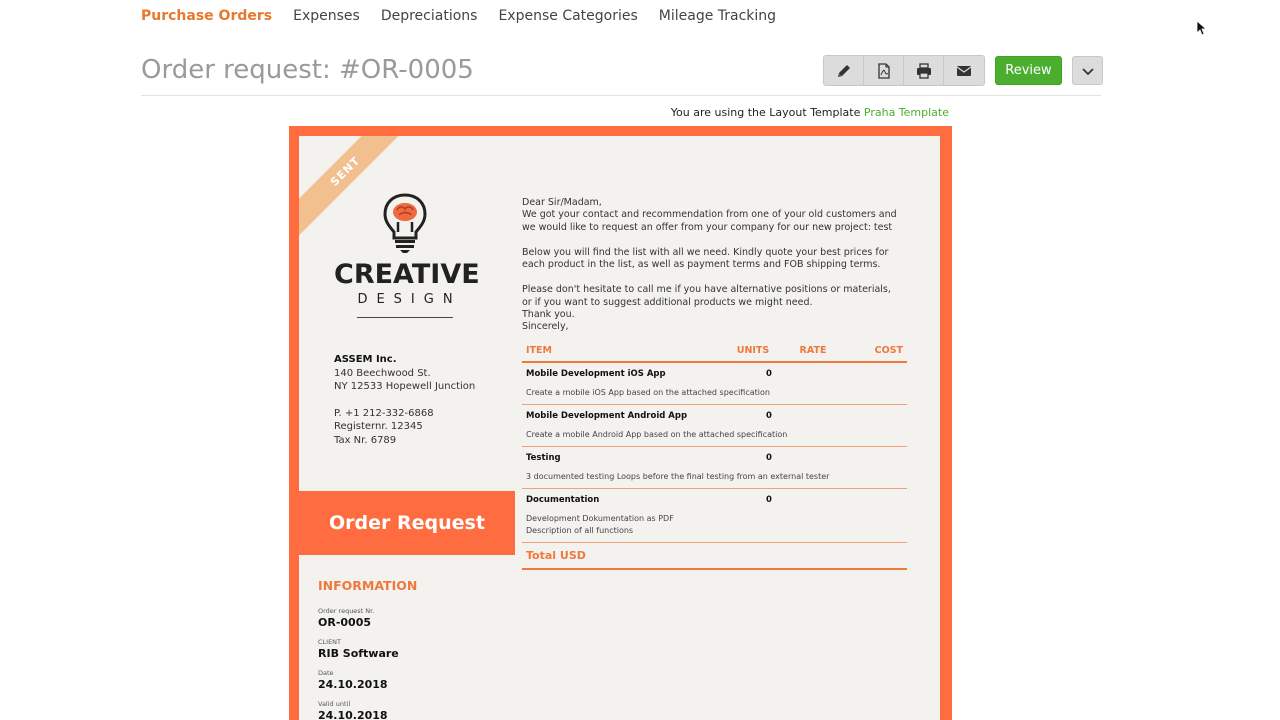 This screenshot has height=720, width=1280. Describe the element at coordinates (409, 299) in the screenshot. I see `logo-subtitle: DESIGN` at that location.